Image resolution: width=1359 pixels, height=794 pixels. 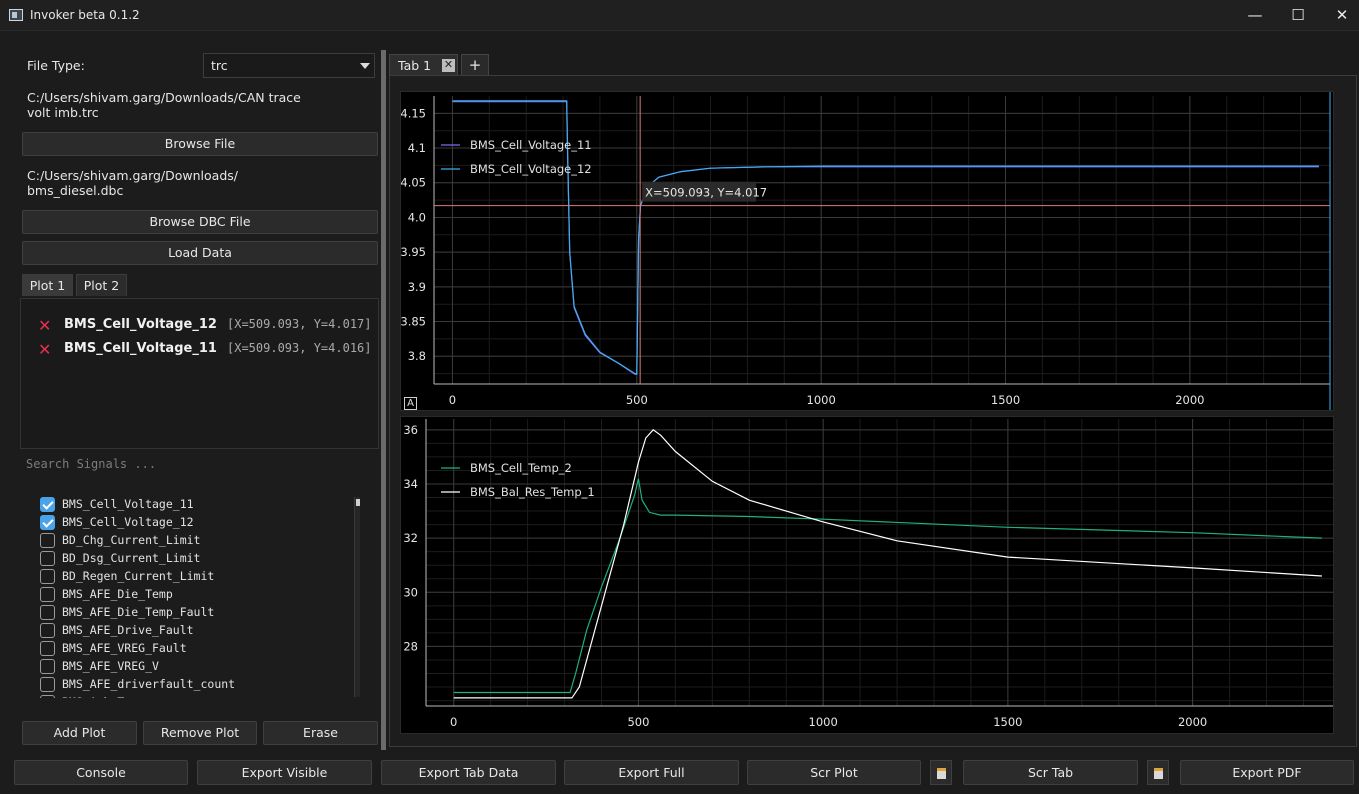 What do you see at coordinates (200, 733) in the screenshot?
I see `remove-plot-button: Remove Plot` at bounding box center [200, 733].